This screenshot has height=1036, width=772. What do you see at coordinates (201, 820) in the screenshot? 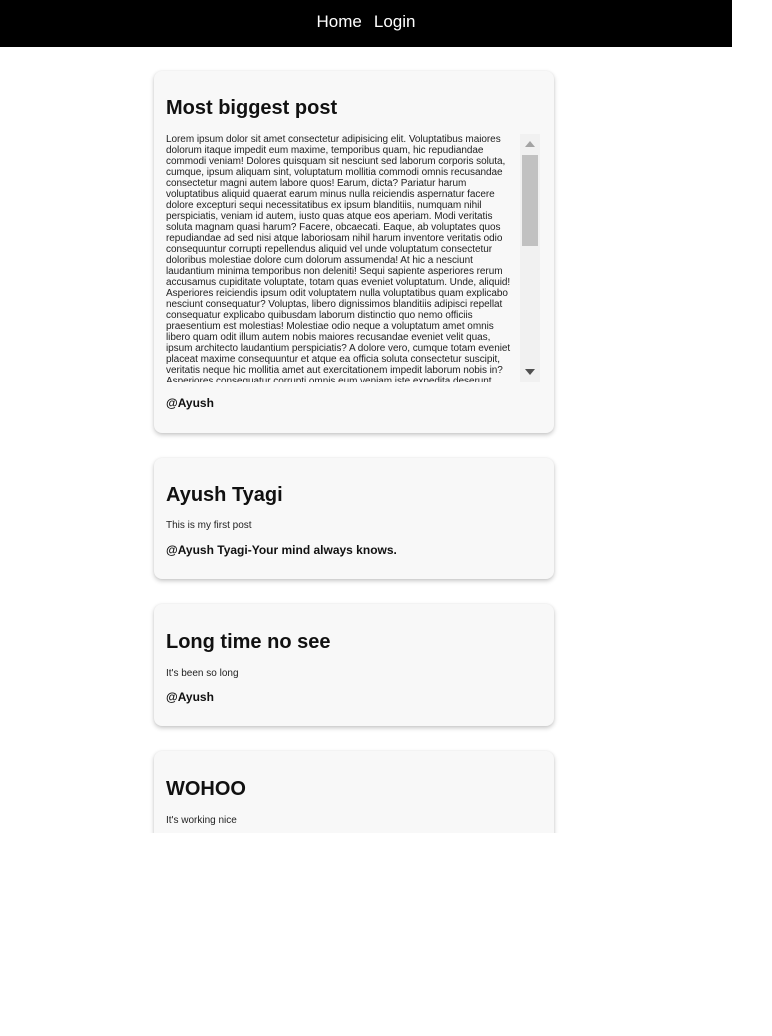
I see `post-body: It's working nice` at bounding box center [201, 820].